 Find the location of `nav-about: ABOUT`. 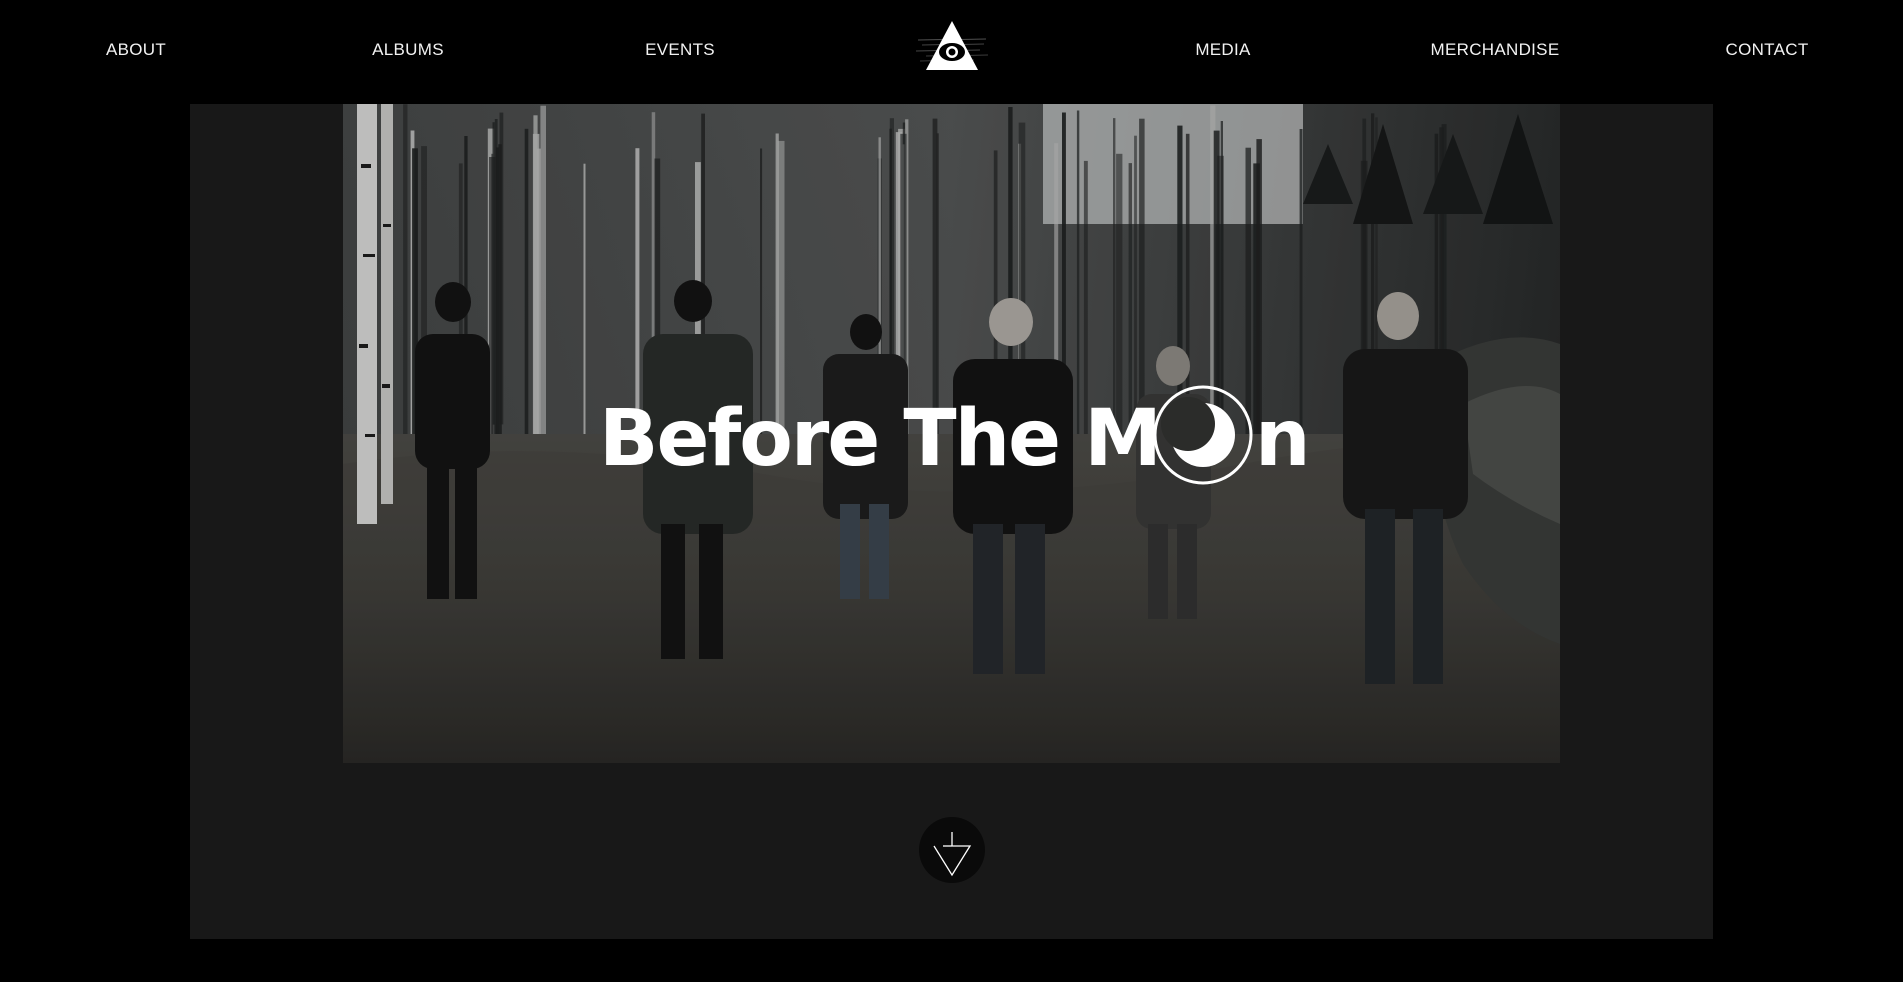

nav-about: ABOUT is located at coordinates (136, 50).